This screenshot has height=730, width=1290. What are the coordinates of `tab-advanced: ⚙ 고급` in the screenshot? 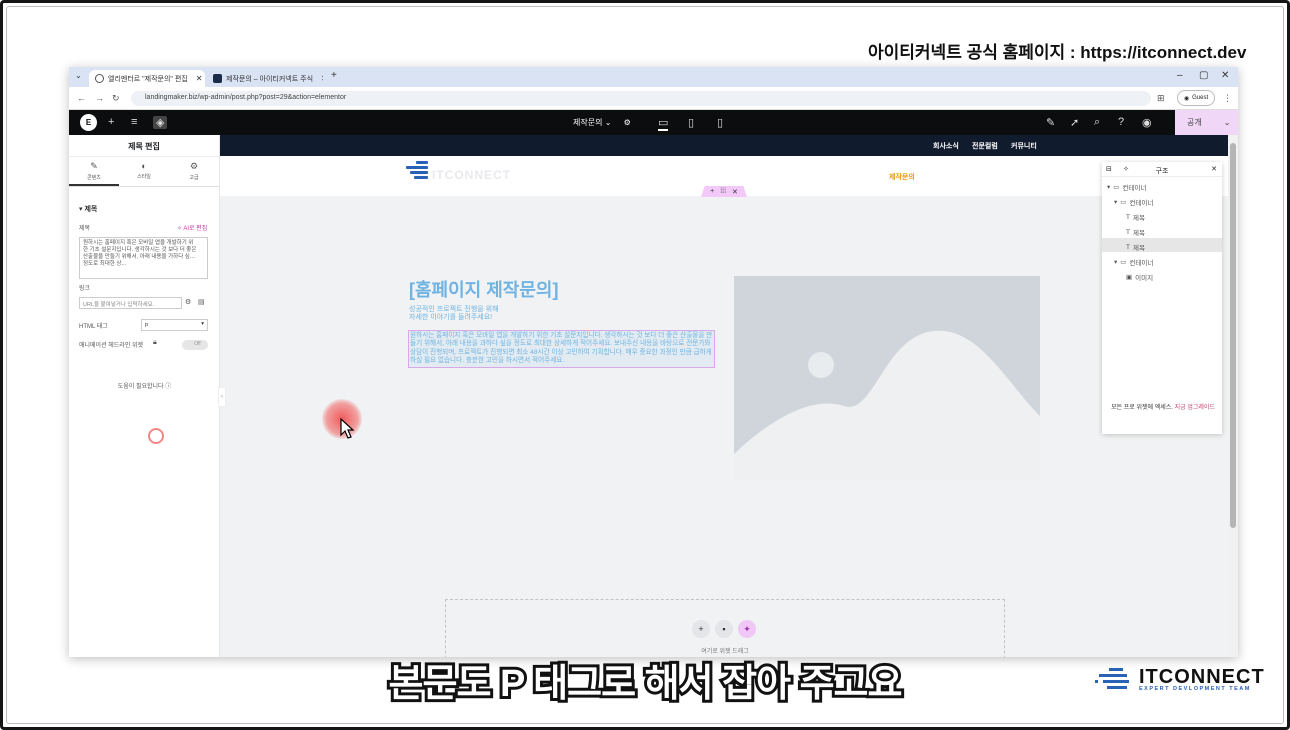 It's located at (194, 171).